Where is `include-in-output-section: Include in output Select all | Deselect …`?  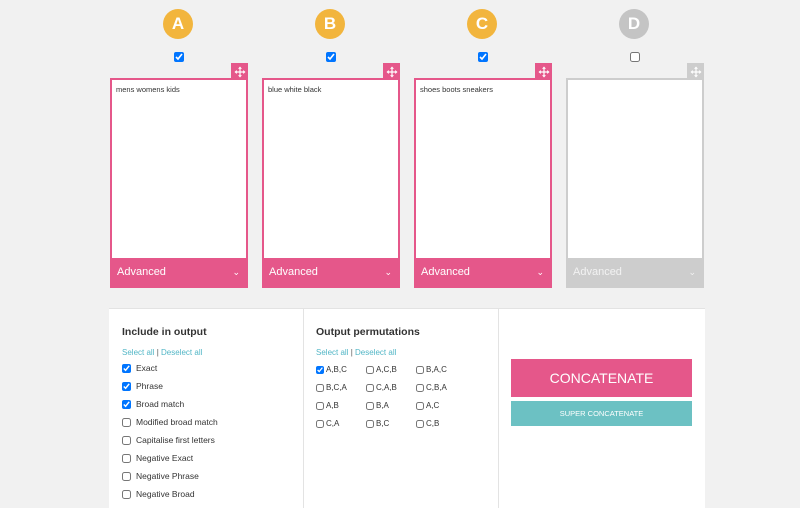 include-in-output-section: Include in output Select all | Deselect … is located at coordinates (206, 408).